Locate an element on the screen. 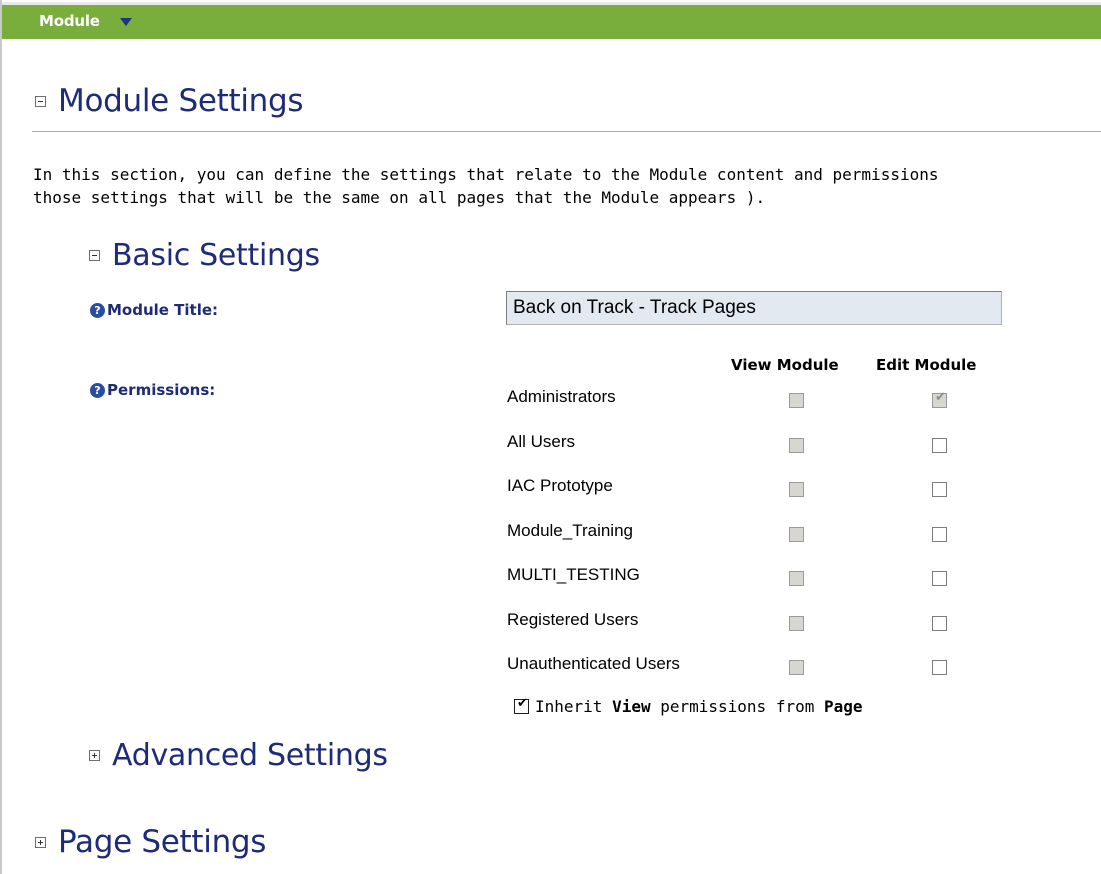 The width and height of the screenshot is (1101, 874). advanced-settings-title: Advanced Settings is located at coordinates (250, 755).